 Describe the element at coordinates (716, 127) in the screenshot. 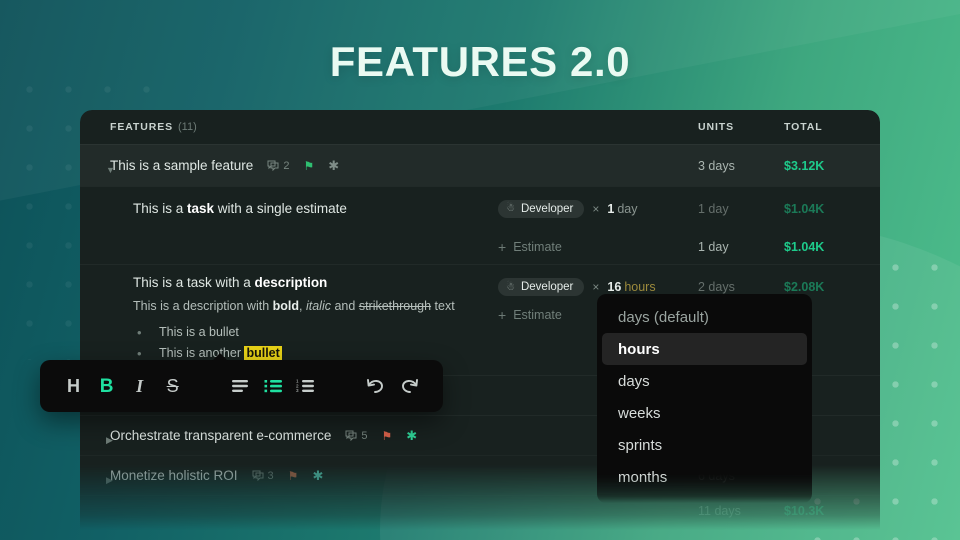

I see `units-column-header: UNITS` at that location.